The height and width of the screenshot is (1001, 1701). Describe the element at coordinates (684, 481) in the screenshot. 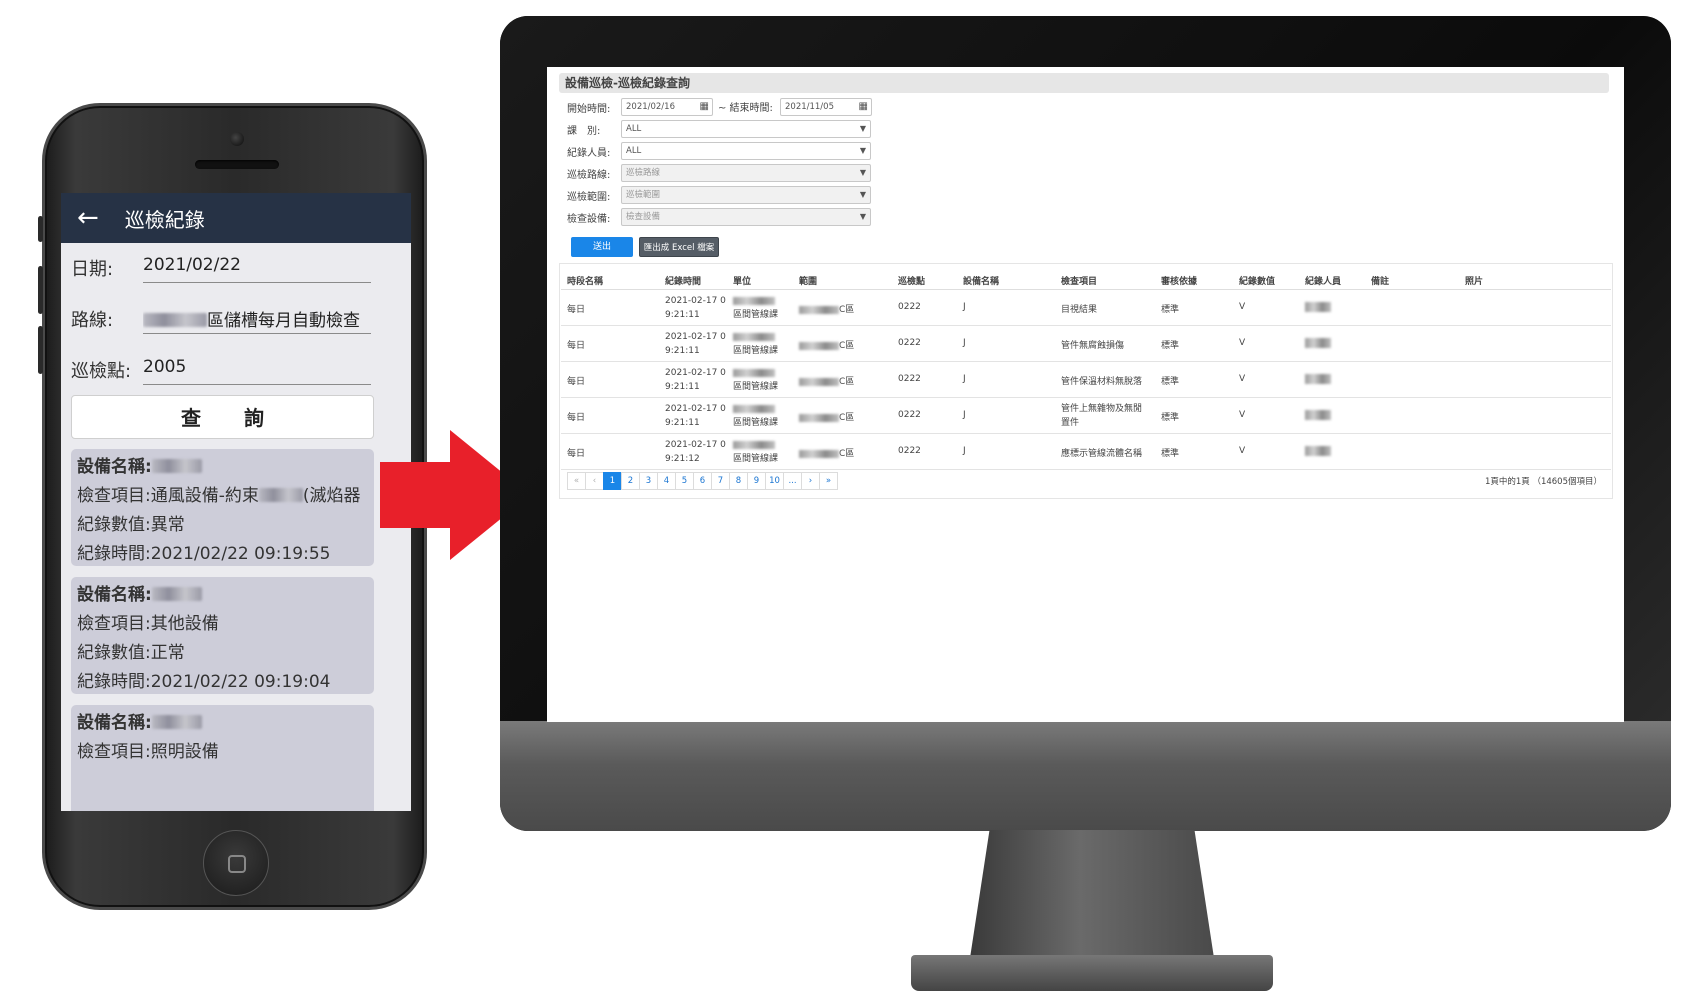

I see `page-button-5: 5` at that location.